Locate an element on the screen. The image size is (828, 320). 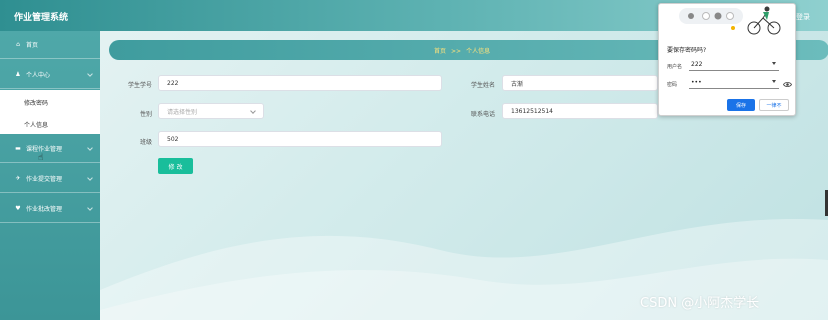
sidebar-item-personal-center: ♟ 个人中心 is located at coordinates (50, 75).